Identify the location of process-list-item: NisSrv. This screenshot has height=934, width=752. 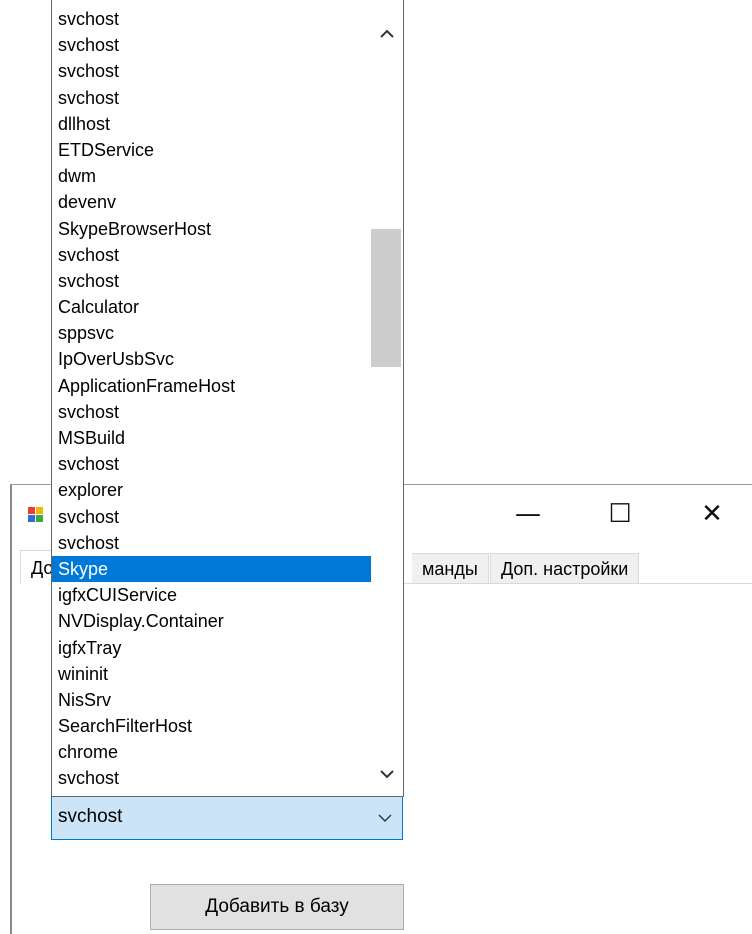
(212, 700).